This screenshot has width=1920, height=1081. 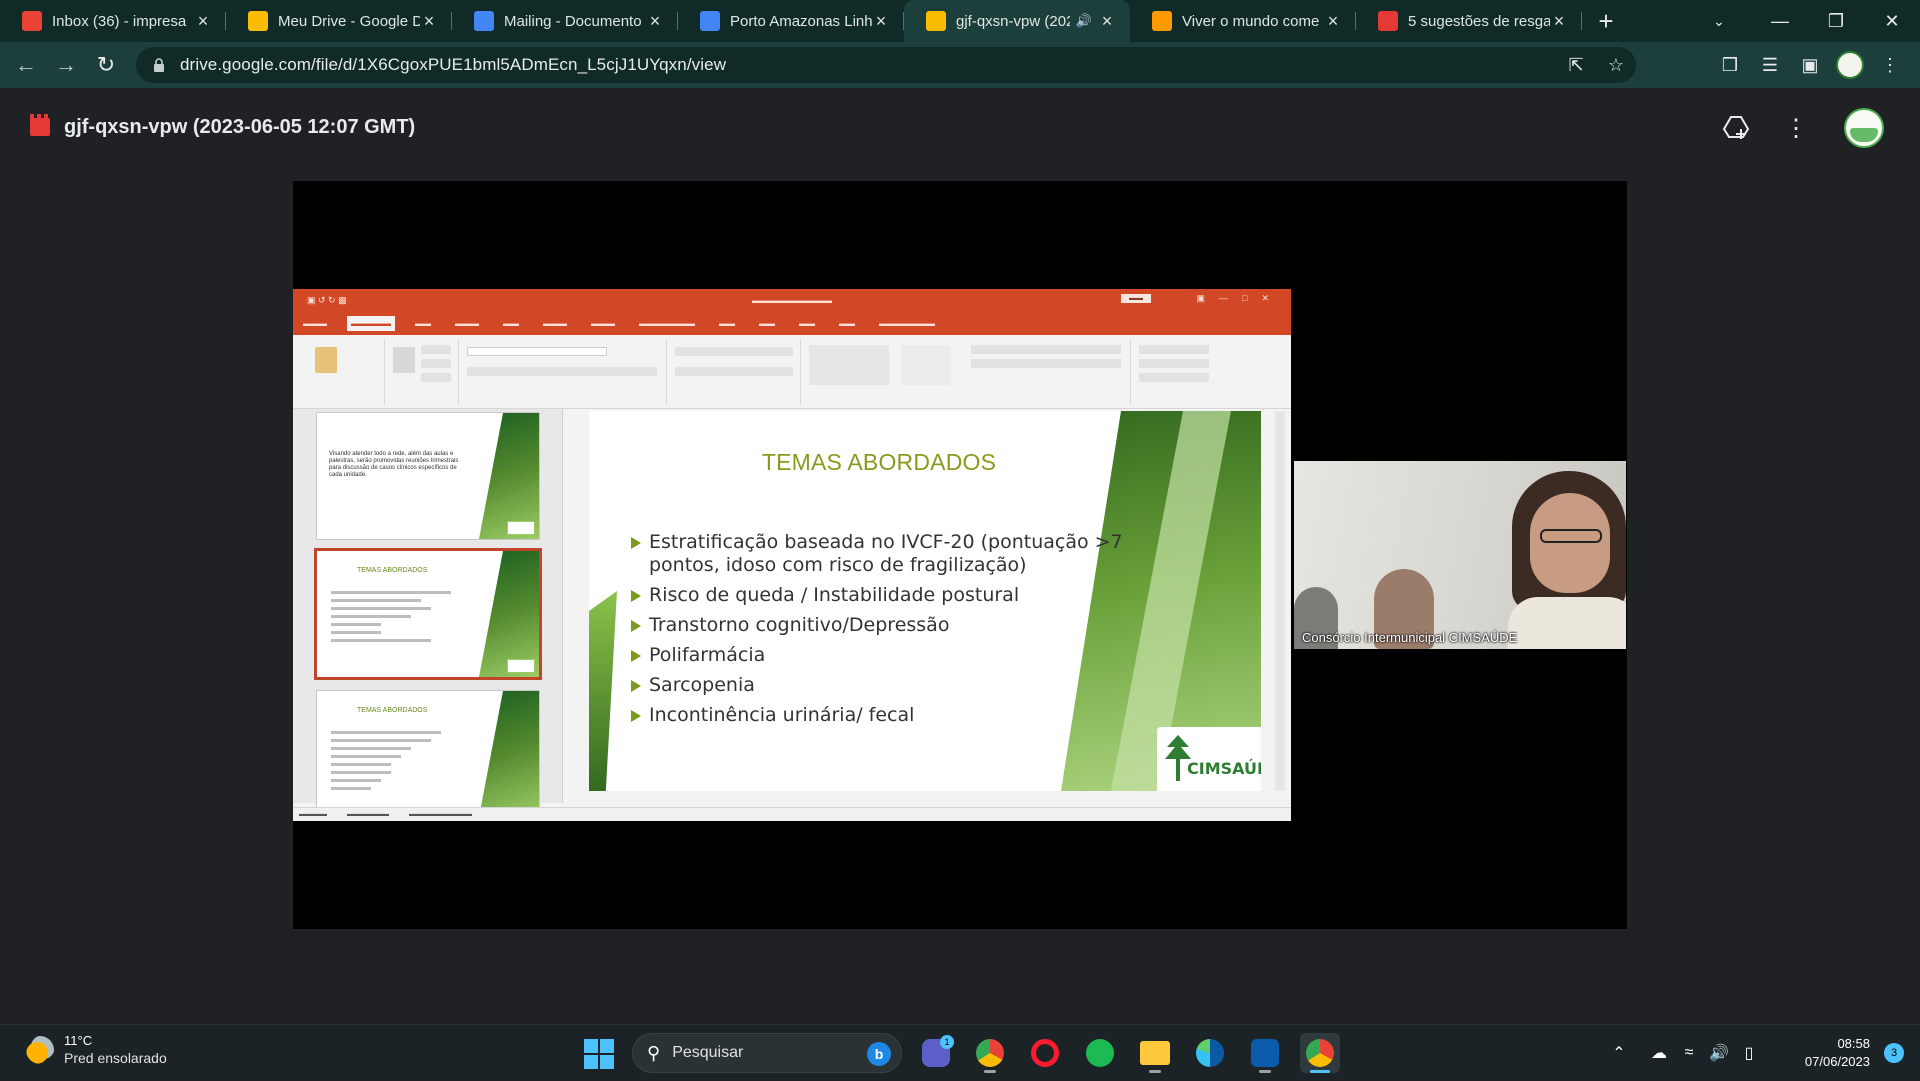 What do you see at coordinates (327, 300) in the screenshot?
I see `quick-access-icons: ▣ ↺ ↻ ▩` at bounding box center [327, 300].